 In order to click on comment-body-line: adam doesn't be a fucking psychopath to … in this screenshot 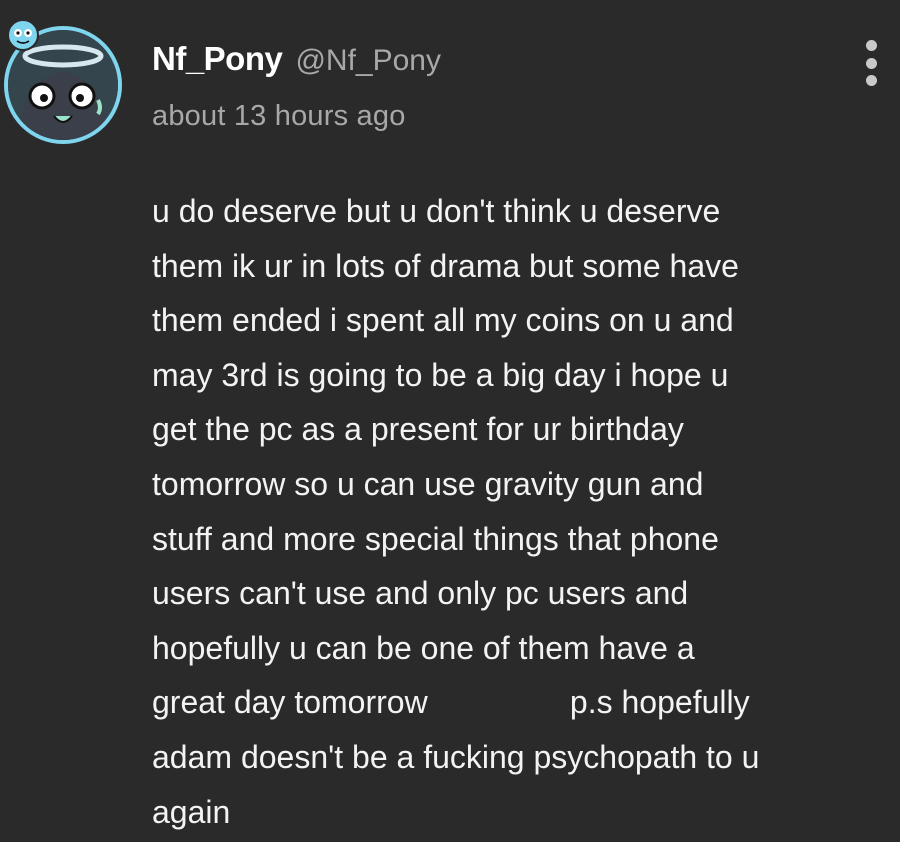, I will do `click(456, 756)`.